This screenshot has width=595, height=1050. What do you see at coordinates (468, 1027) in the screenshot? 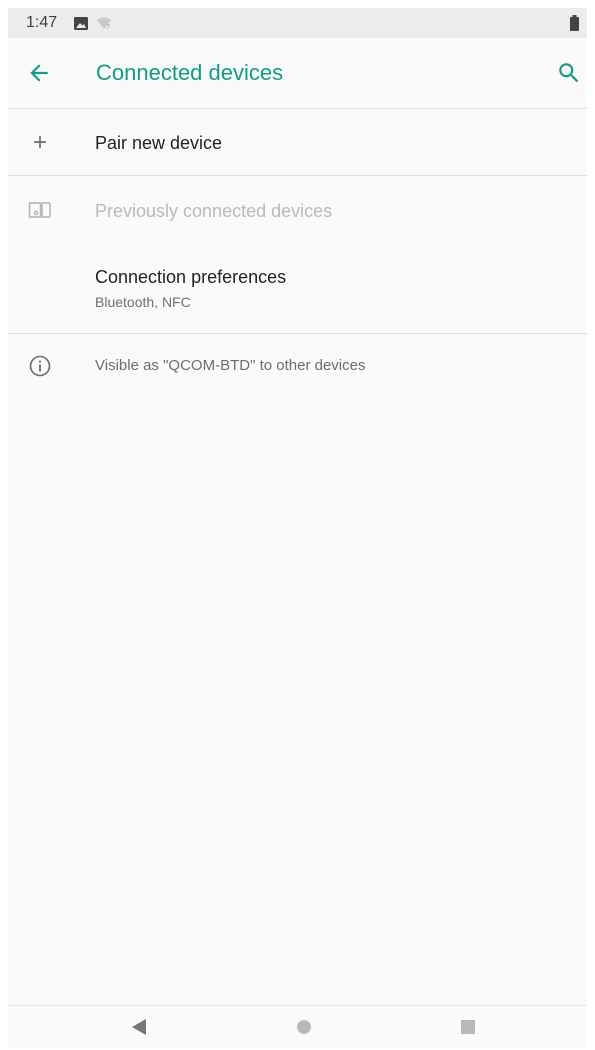
I see `nav-recents-square-icon` at bounding box center [468, 1027].